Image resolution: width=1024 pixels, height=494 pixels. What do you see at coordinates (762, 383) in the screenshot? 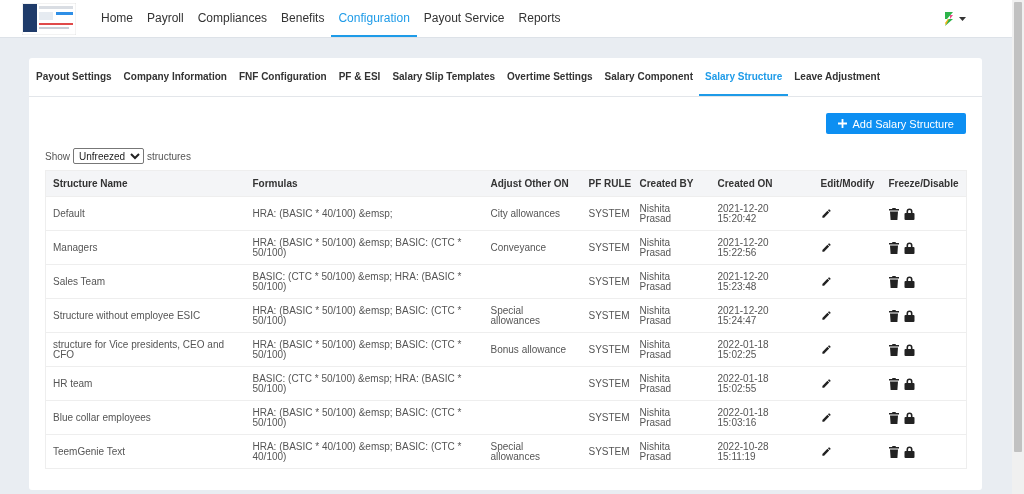
I see `table-cell: 2022-01-18 15:02:55` at bounding box center [762, 383].